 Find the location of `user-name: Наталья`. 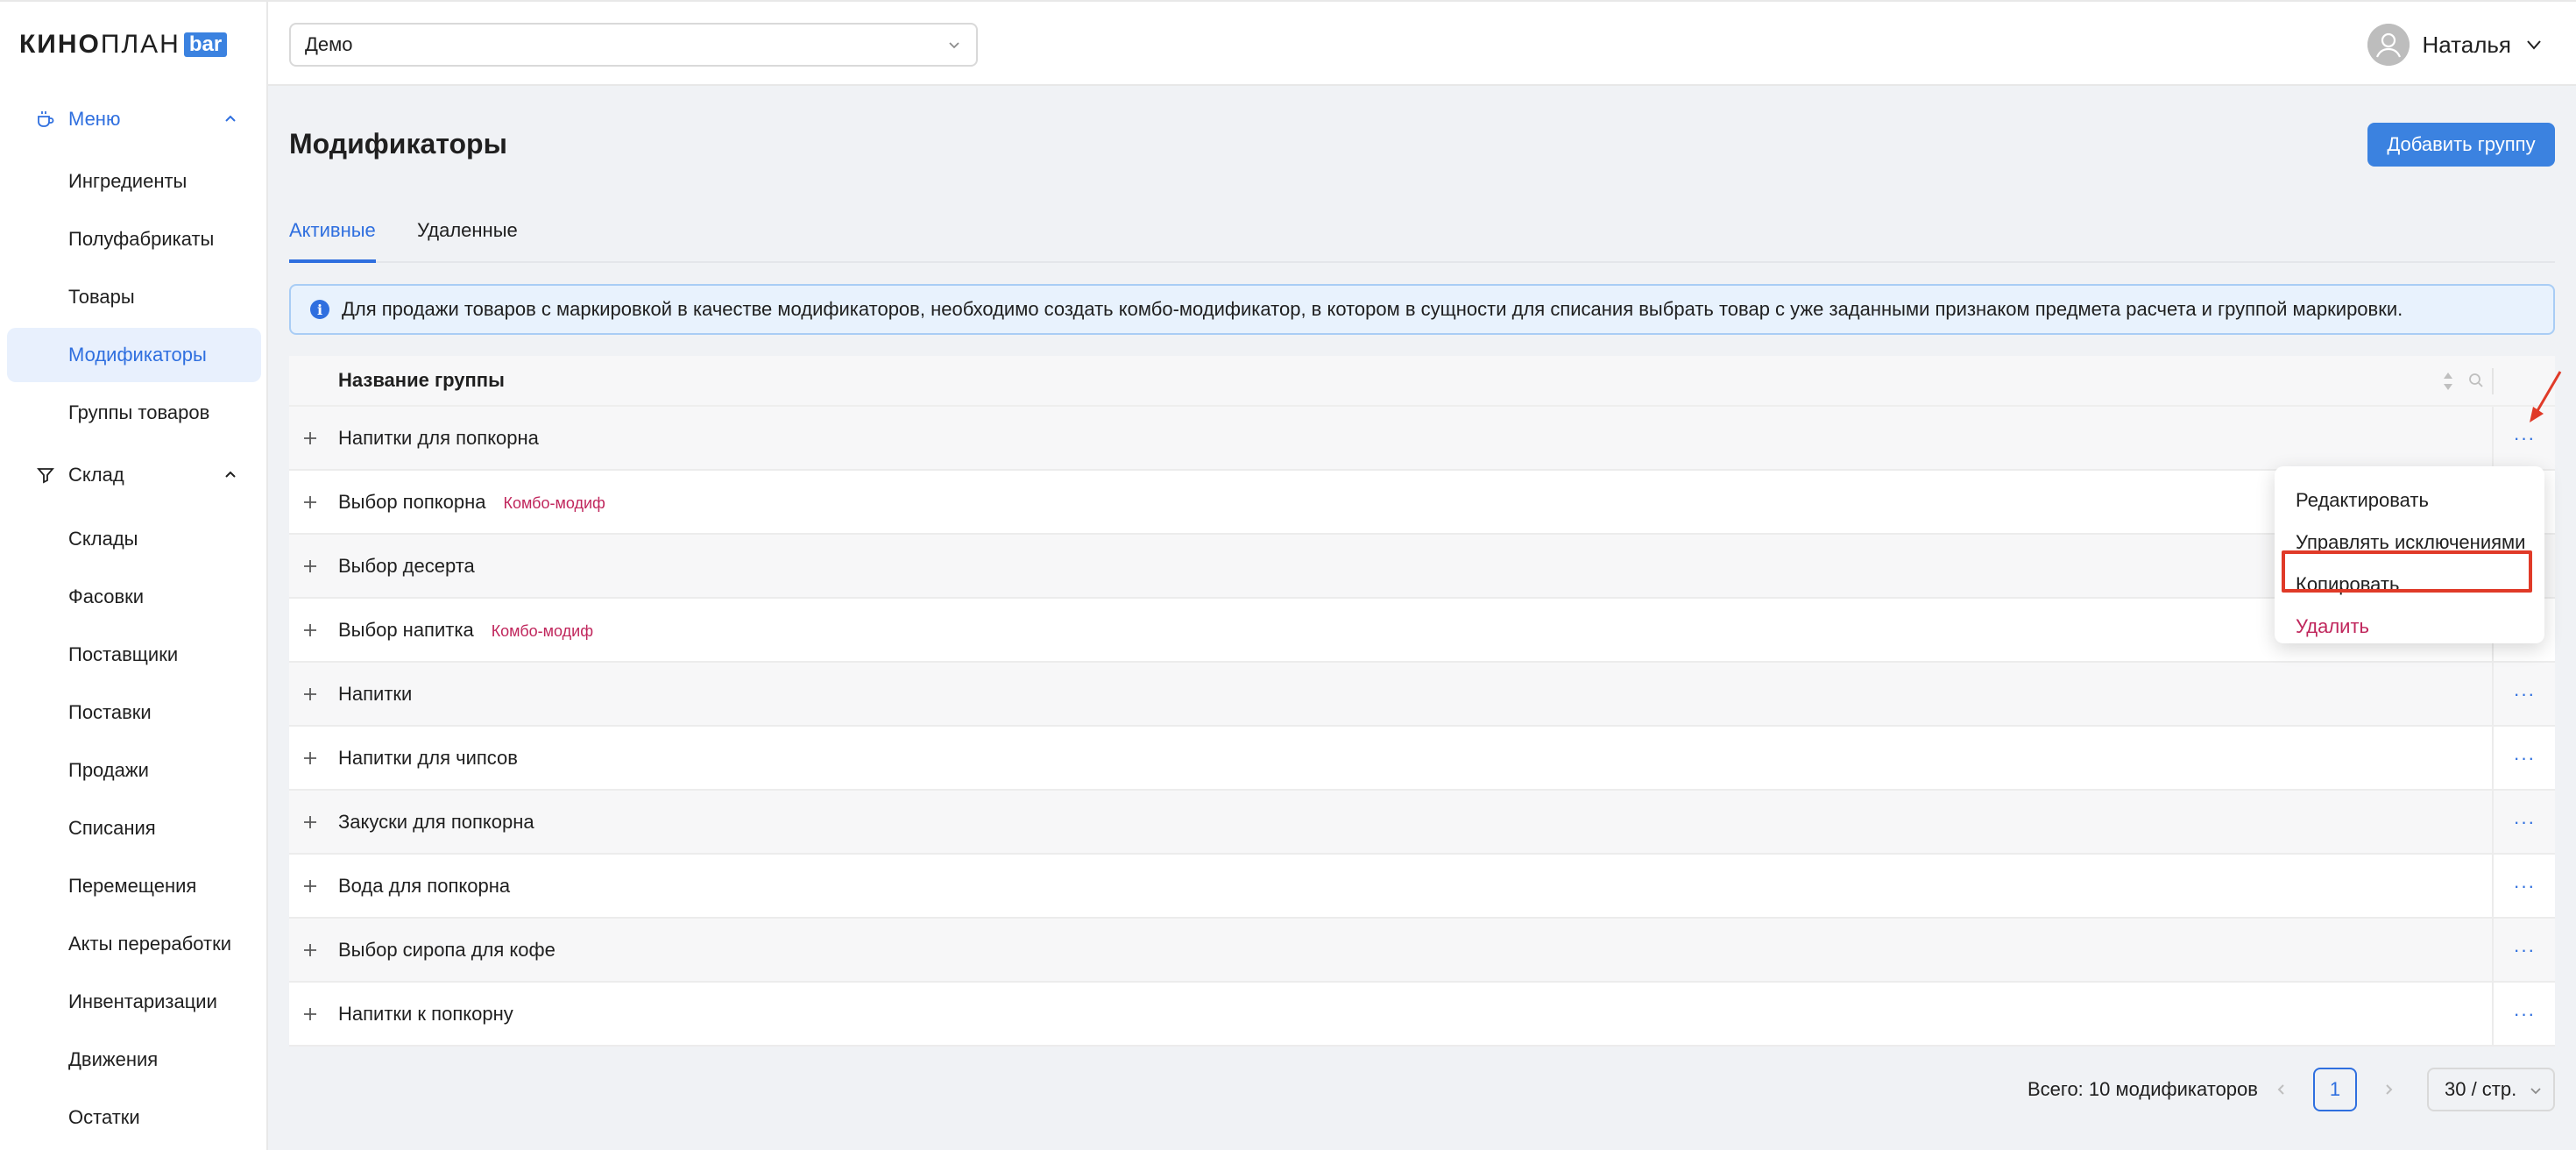

user-name: Наталья is located at coordinates (2466, 44).